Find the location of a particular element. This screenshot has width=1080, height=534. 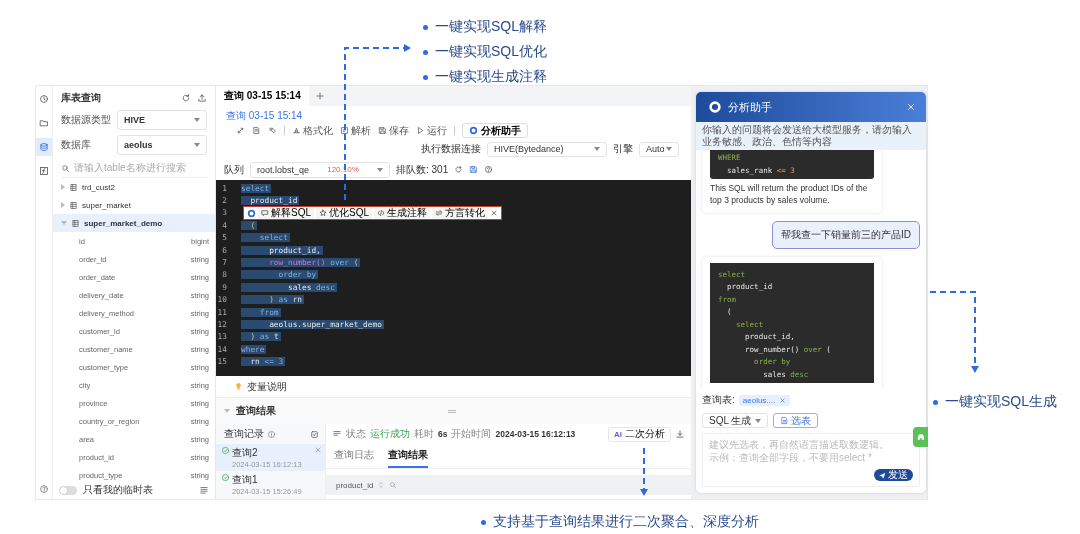

toolbar-button: 保存 is located at coordinates (393, 130).